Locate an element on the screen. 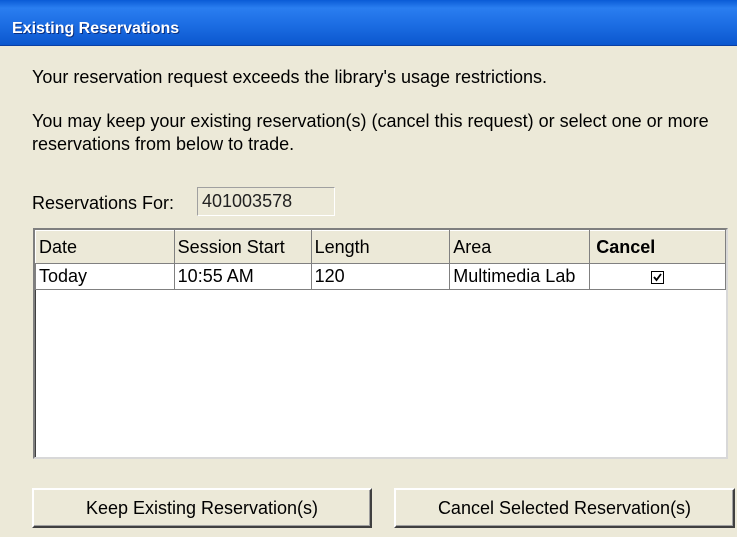 Image resolution: width=737 pixels, height=537 pixels. cancel-checkbox is located at coordinates (658, 277).